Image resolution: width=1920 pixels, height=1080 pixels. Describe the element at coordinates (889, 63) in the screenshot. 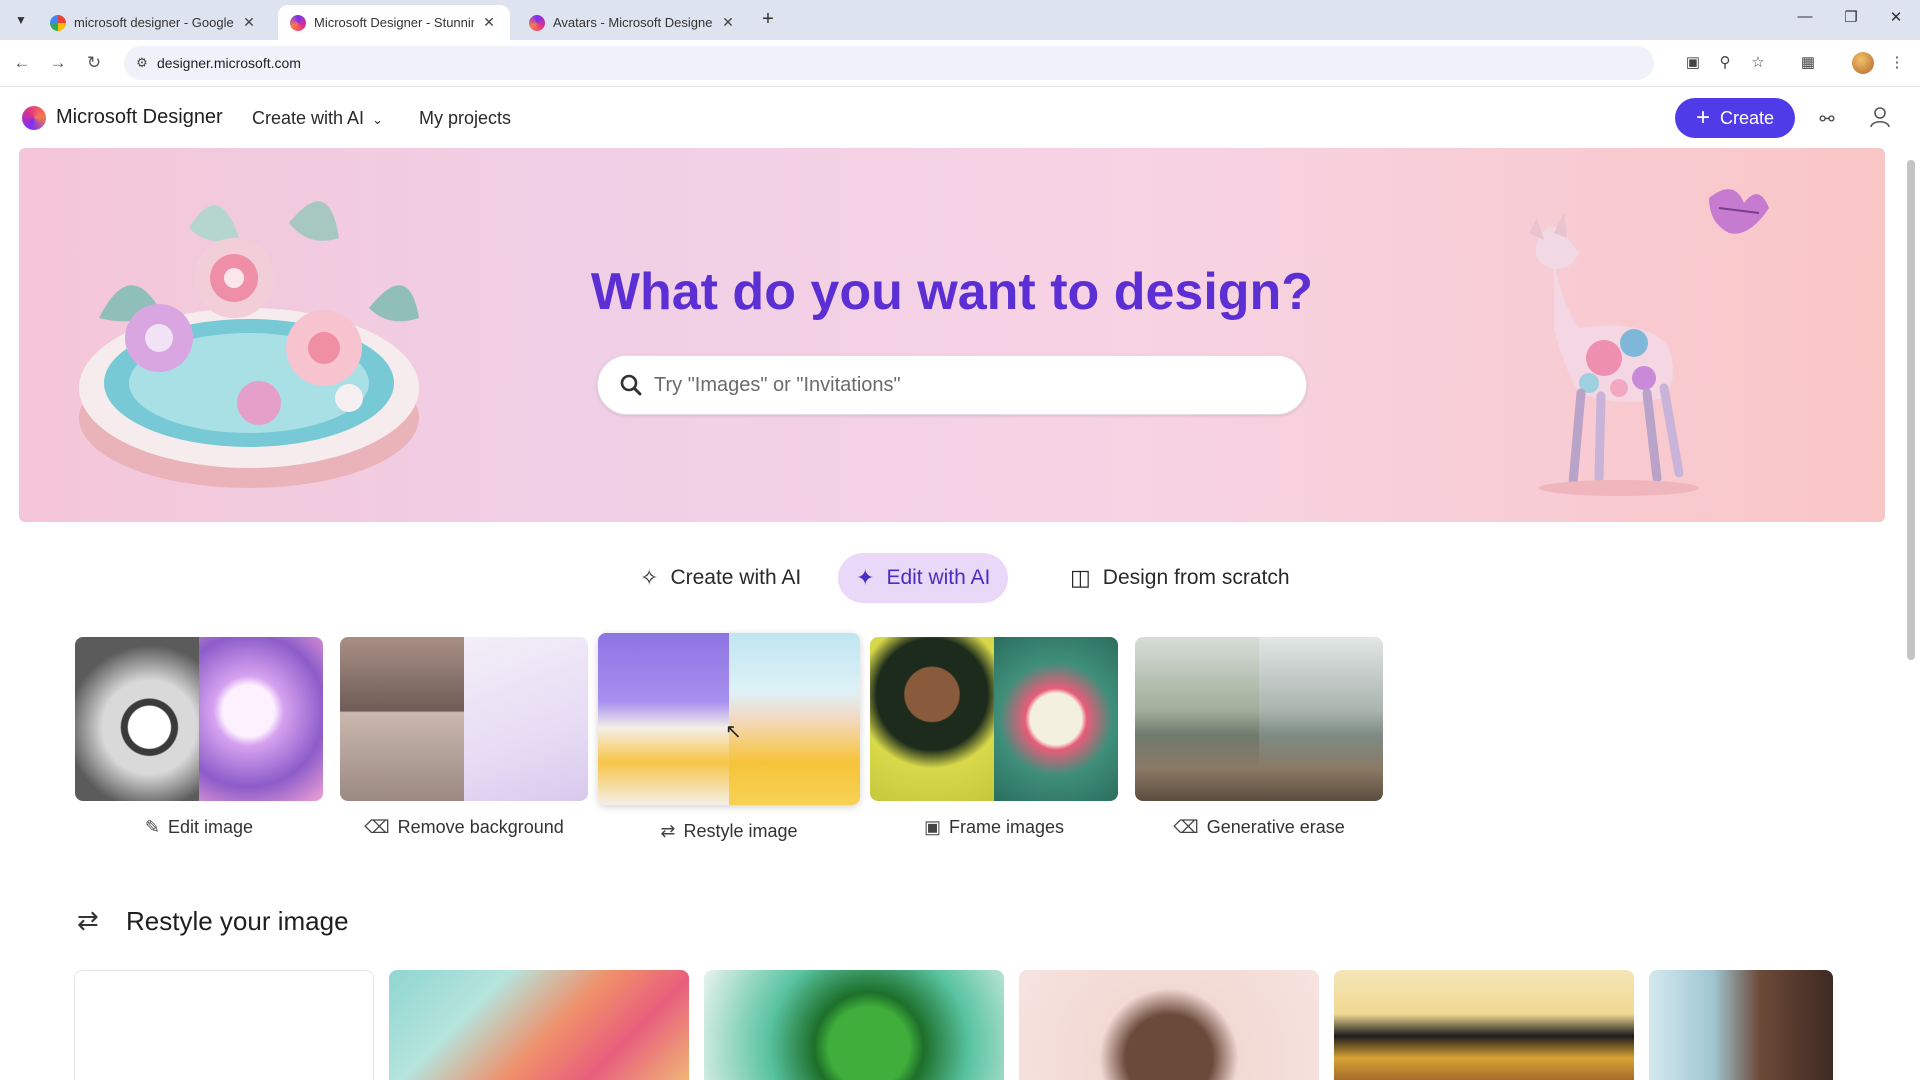

I see `address-bar: ⚙ designer.microsoft.com` at that location.